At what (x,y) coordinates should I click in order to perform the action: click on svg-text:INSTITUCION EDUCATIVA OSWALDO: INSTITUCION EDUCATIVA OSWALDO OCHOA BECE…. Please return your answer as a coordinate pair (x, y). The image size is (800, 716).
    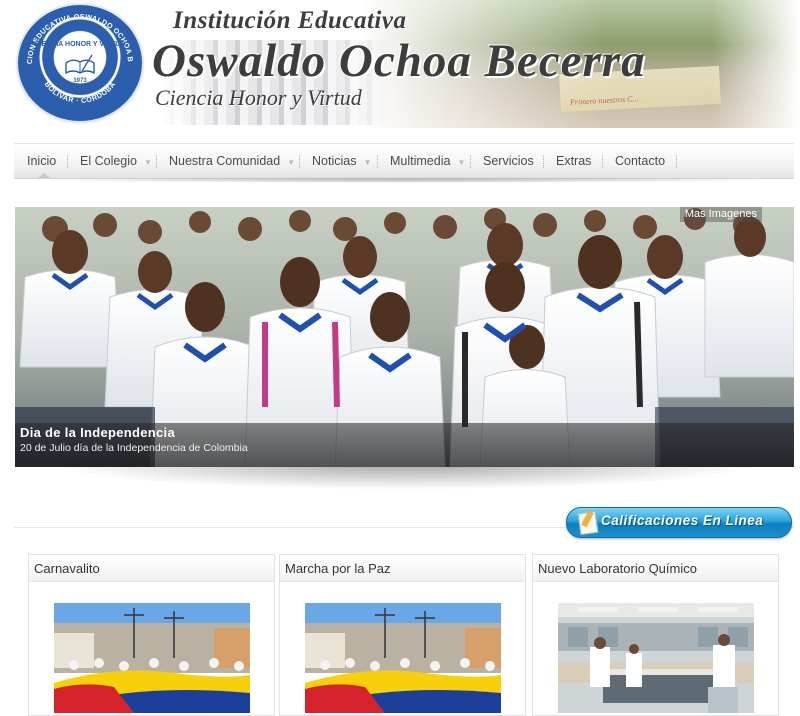
    Looking at the image, I should click on (76, 34).